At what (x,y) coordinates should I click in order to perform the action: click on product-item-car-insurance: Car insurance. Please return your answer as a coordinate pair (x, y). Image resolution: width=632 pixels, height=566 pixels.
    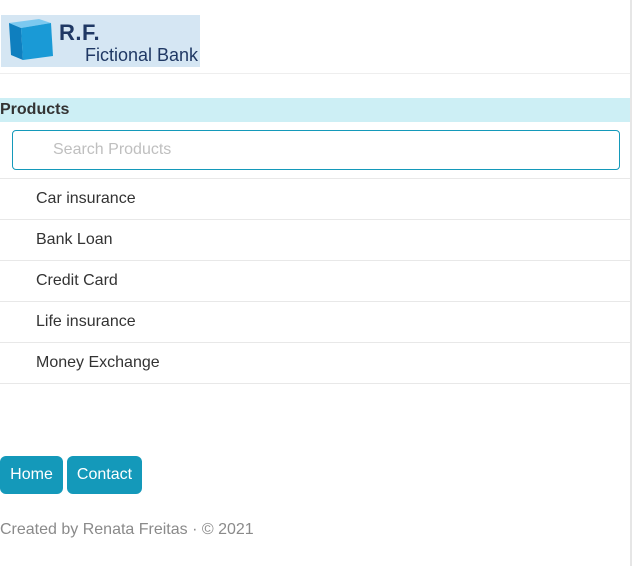
    Looking at the image, I should click on (315, 199).